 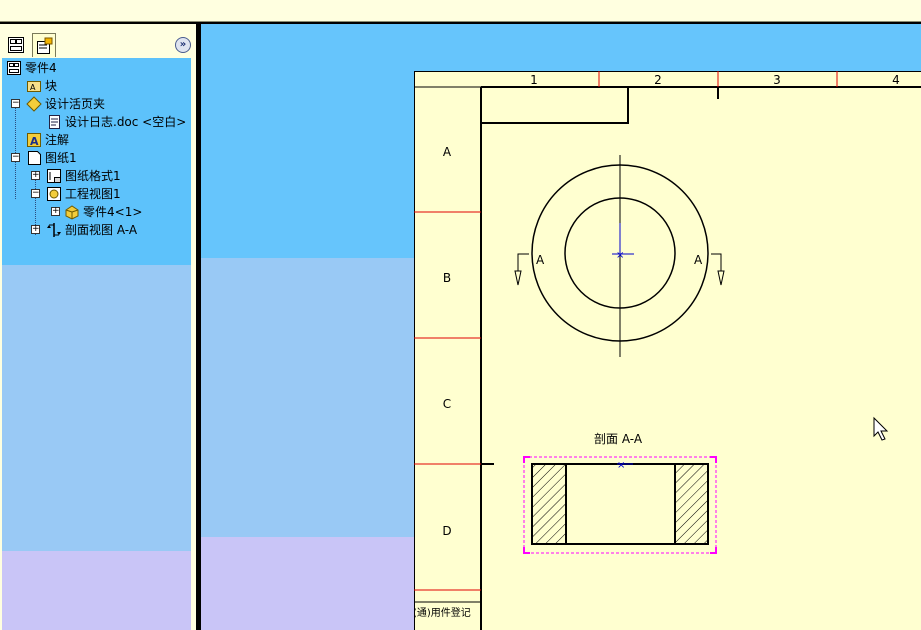 What do you see at coordinates (555, 105) in the screenshot?
I see `title-block-corner` at bounding box center [555, 105].